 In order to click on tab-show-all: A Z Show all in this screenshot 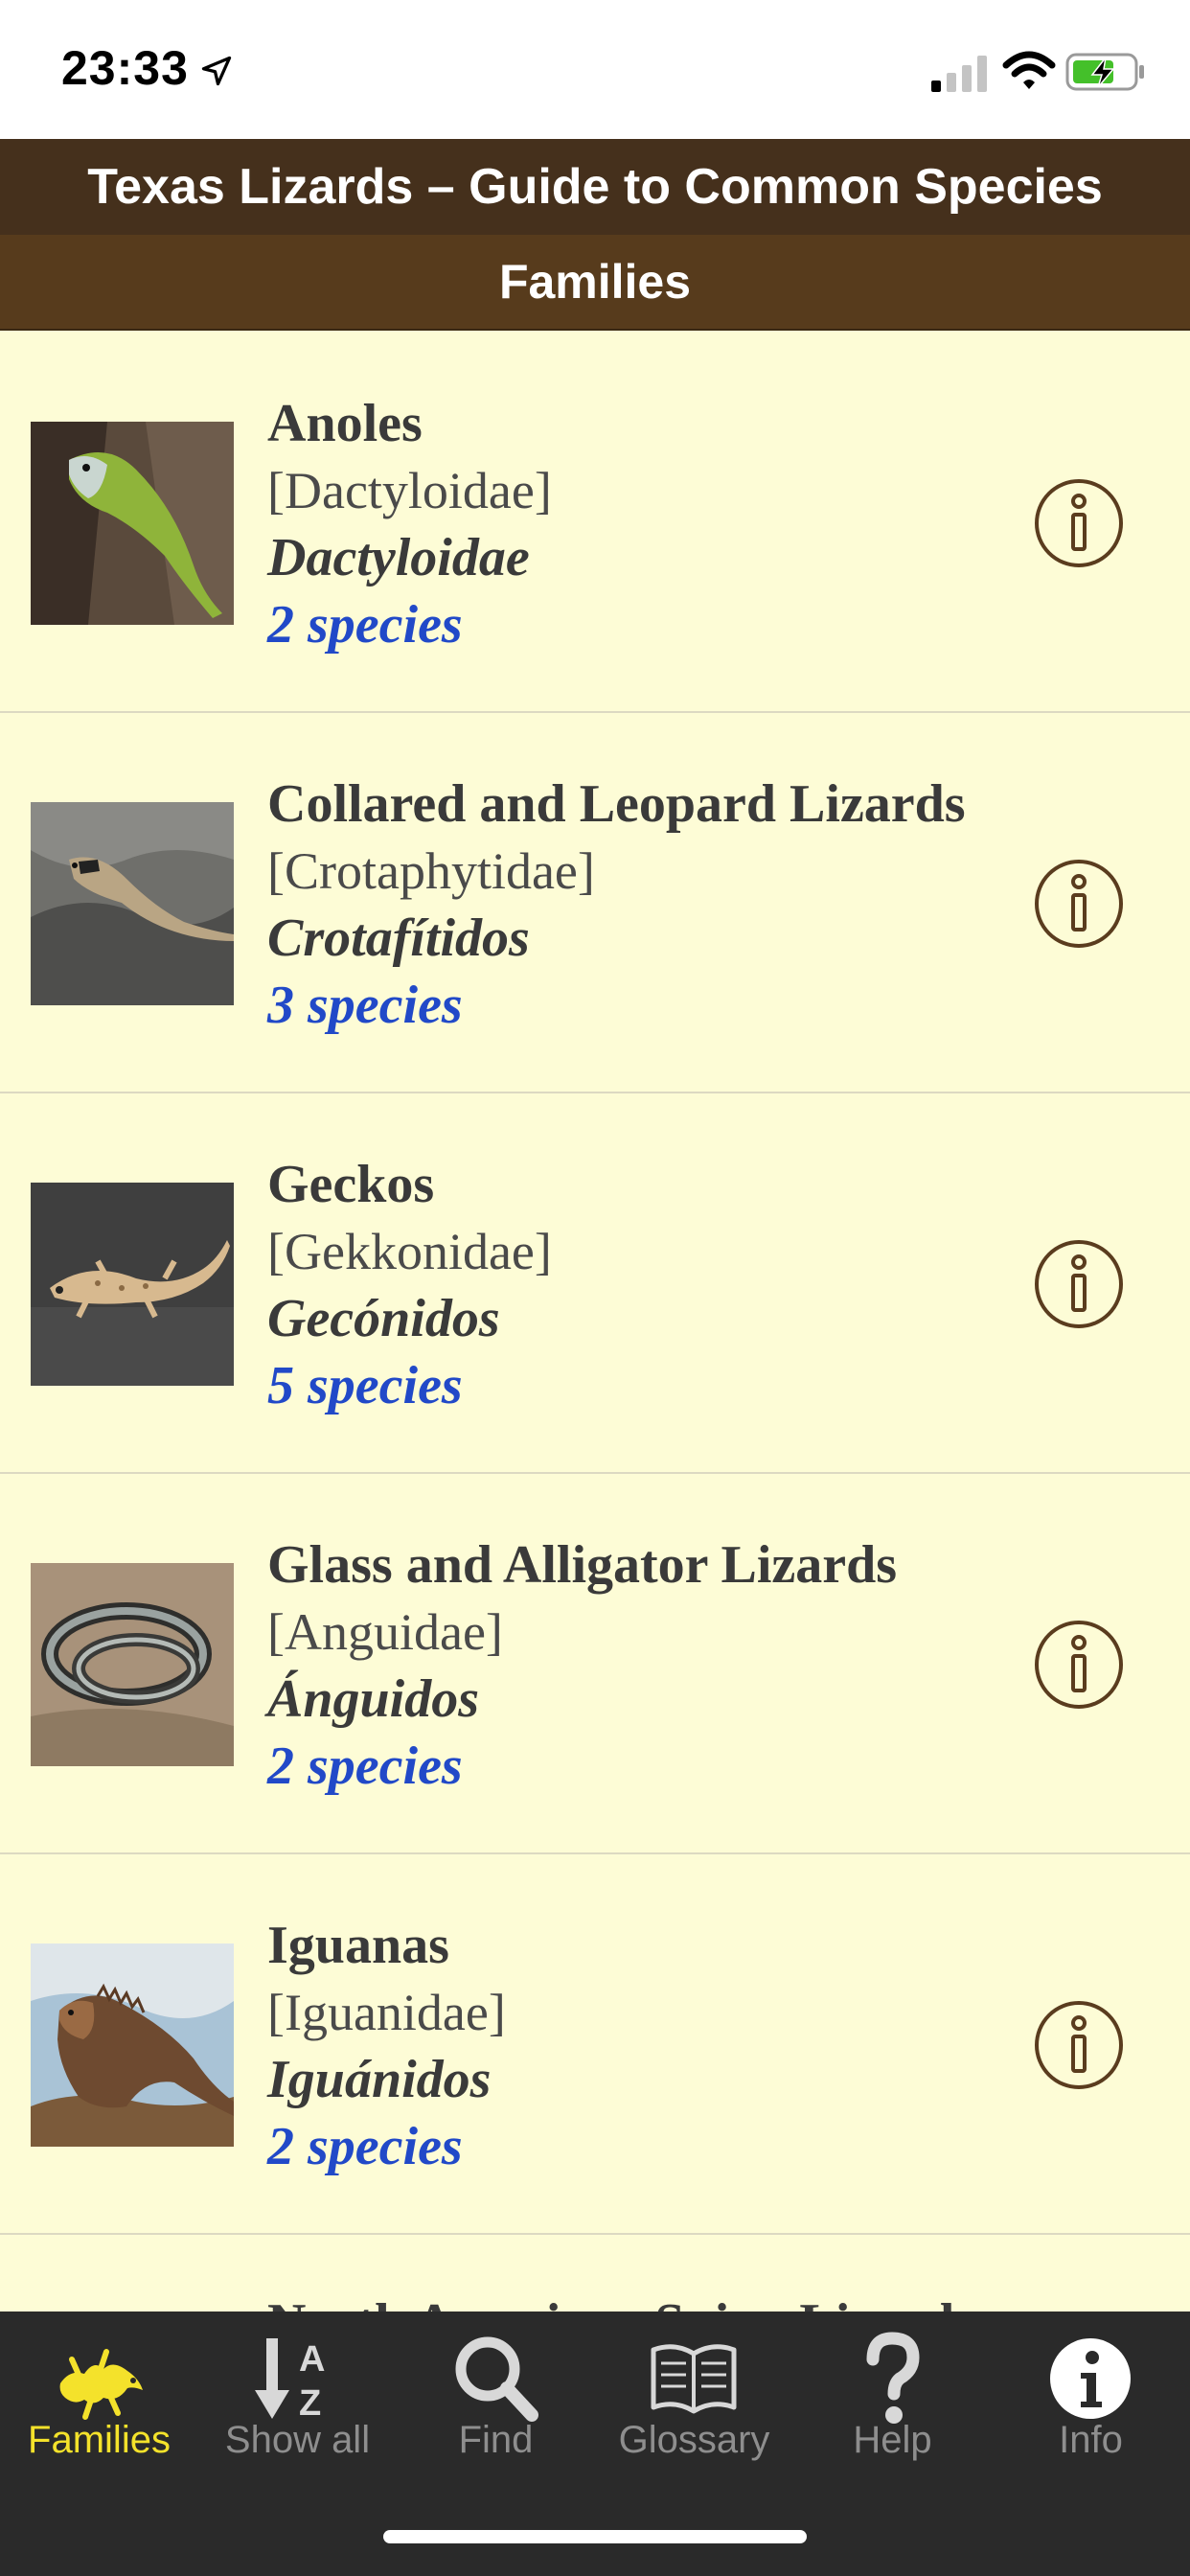, I will do `click(297, 2398)`.